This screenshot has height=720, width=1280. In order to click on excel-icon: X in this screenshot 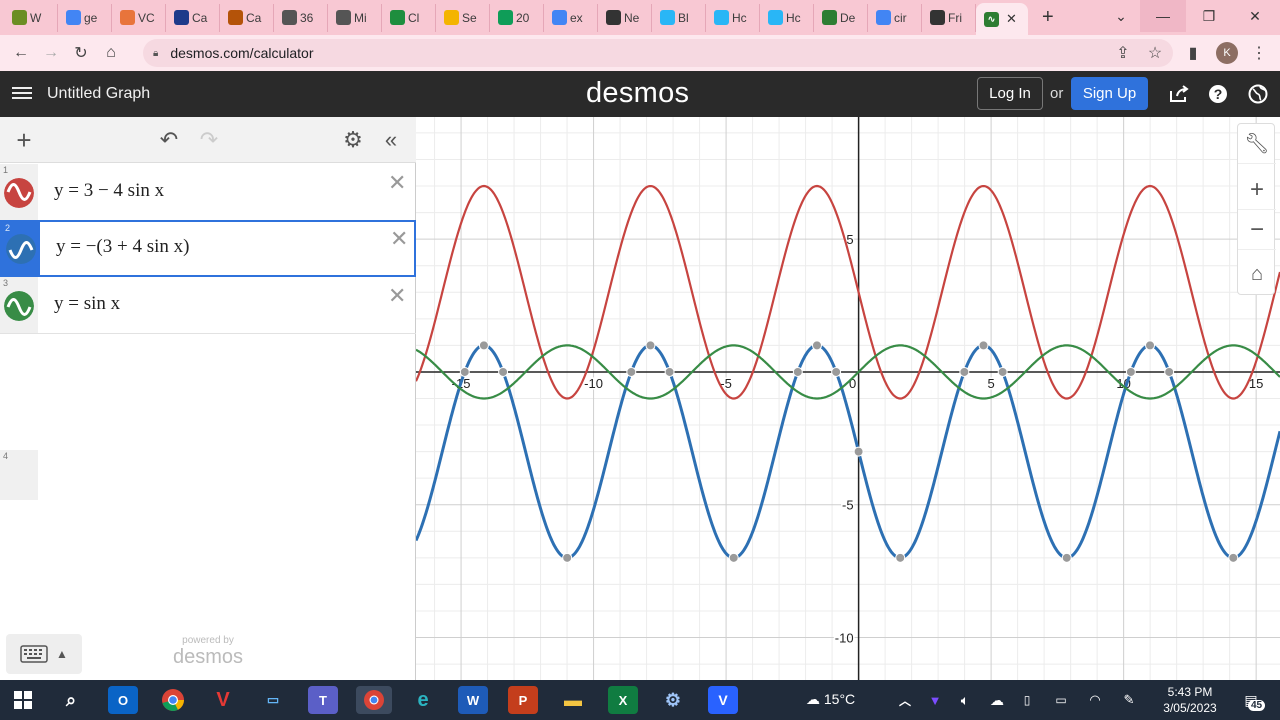, I will do `click(623, 700)`.